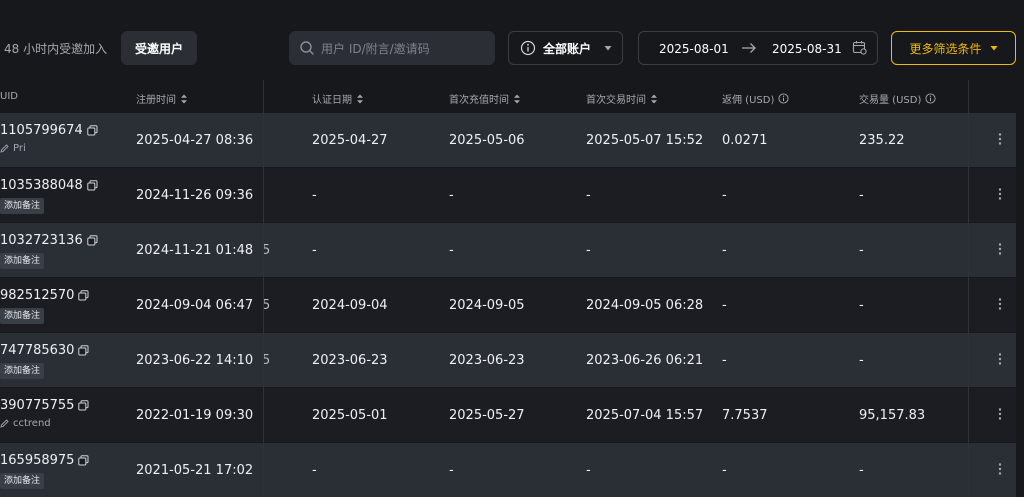  Describe the element at coordinates (350, 305) in the screenshot. I see `verified-date: 2024-09-04` at that location.